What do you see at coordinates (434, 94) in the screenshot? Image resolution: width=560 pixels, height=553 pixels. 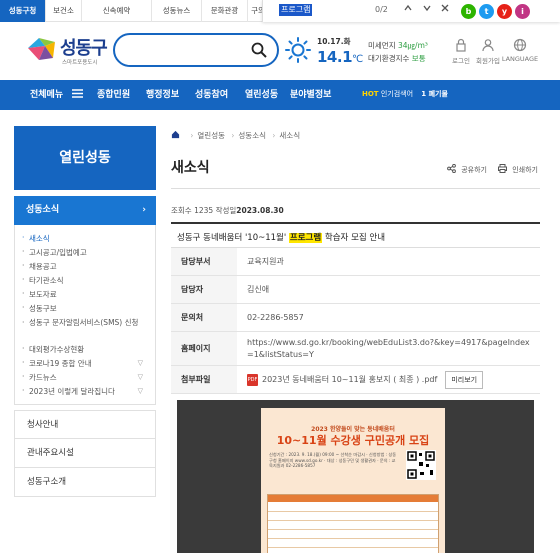 I see `popular-search-rank: 1 폐기물` at bounding box center [434, 94].